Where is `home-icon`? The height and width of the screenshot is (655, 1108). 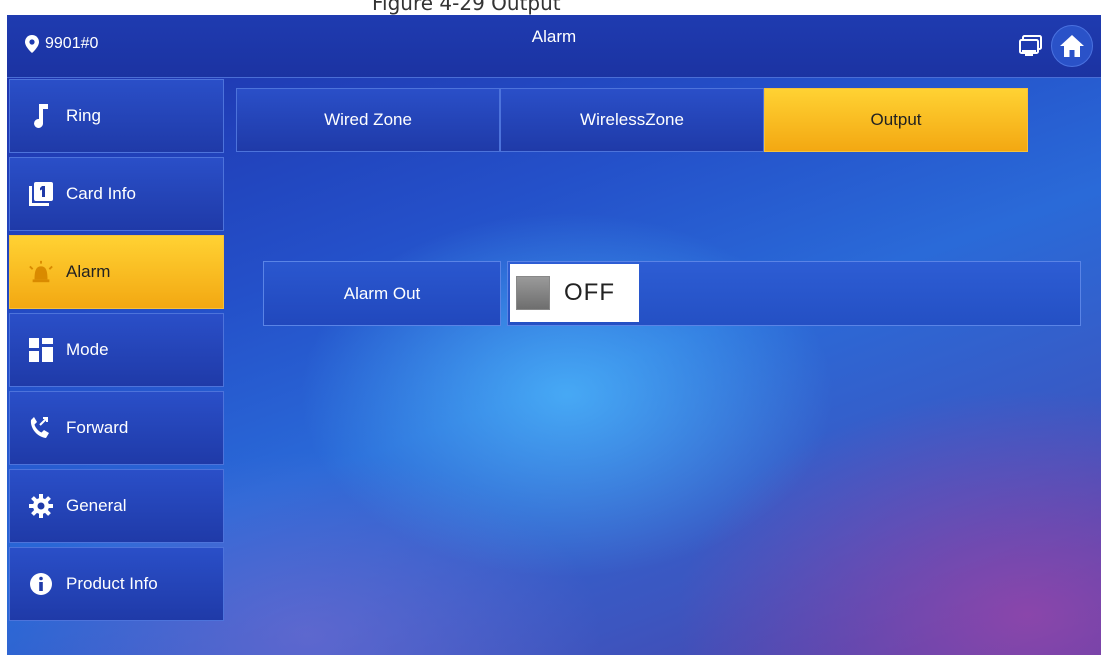
home-icon is located at coordinates (1072, 46).